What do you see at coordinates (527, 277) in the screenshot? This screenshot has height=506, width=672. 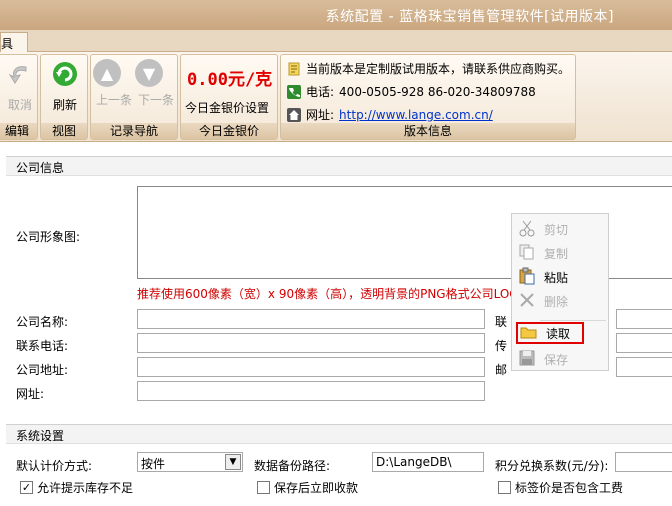 I see `paste-icon` at bounding box center [527, 277].